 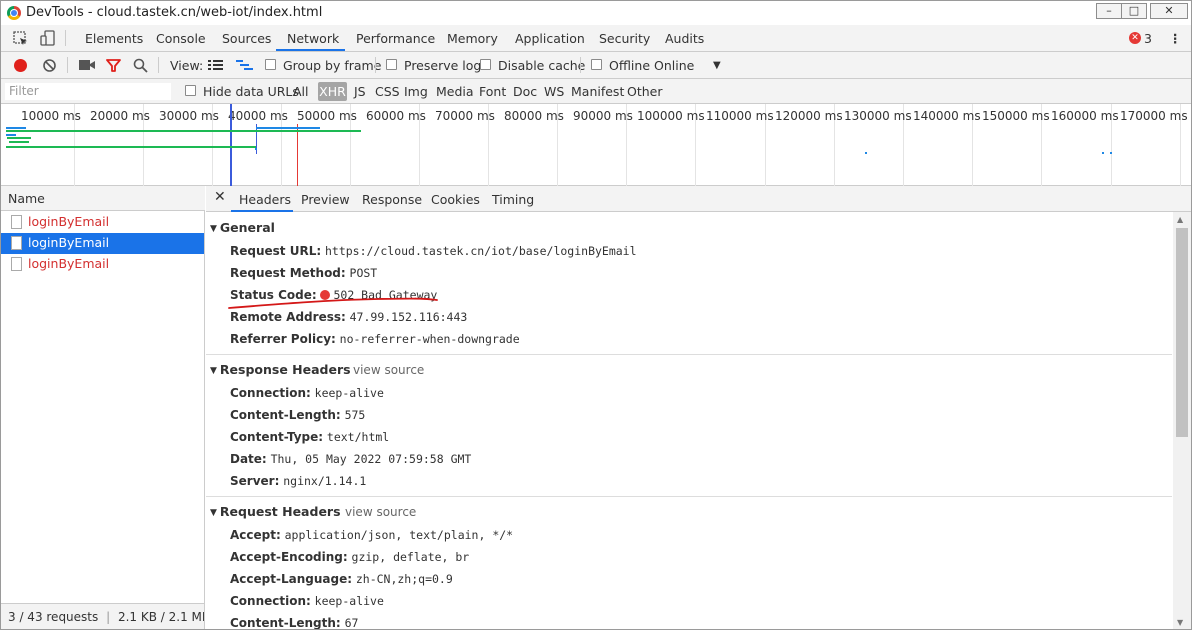 I want to click on tab-application: Application, so click(x=550, y=38).